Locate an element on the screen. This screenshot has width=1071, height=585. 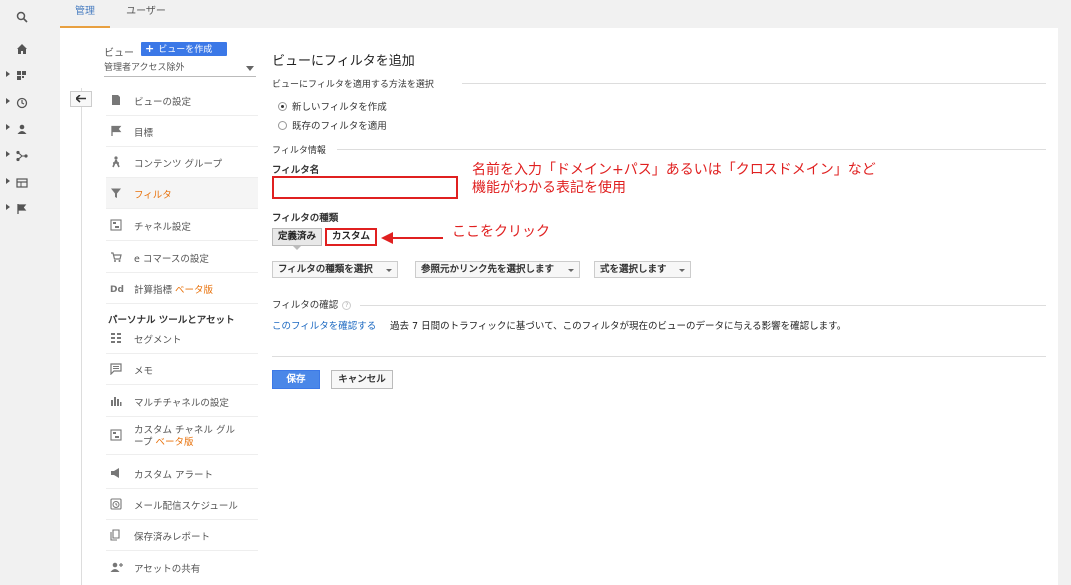
source-destination-select-value: 参照元かリンク先を選択します is located at coordinates (488, 269).